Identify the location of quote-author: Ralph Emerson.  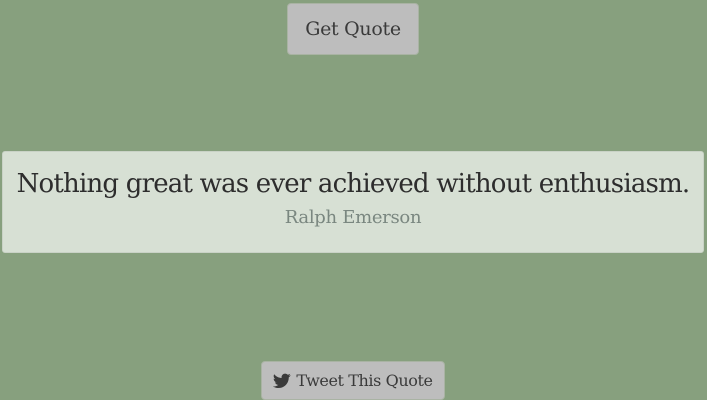
(353, 217).